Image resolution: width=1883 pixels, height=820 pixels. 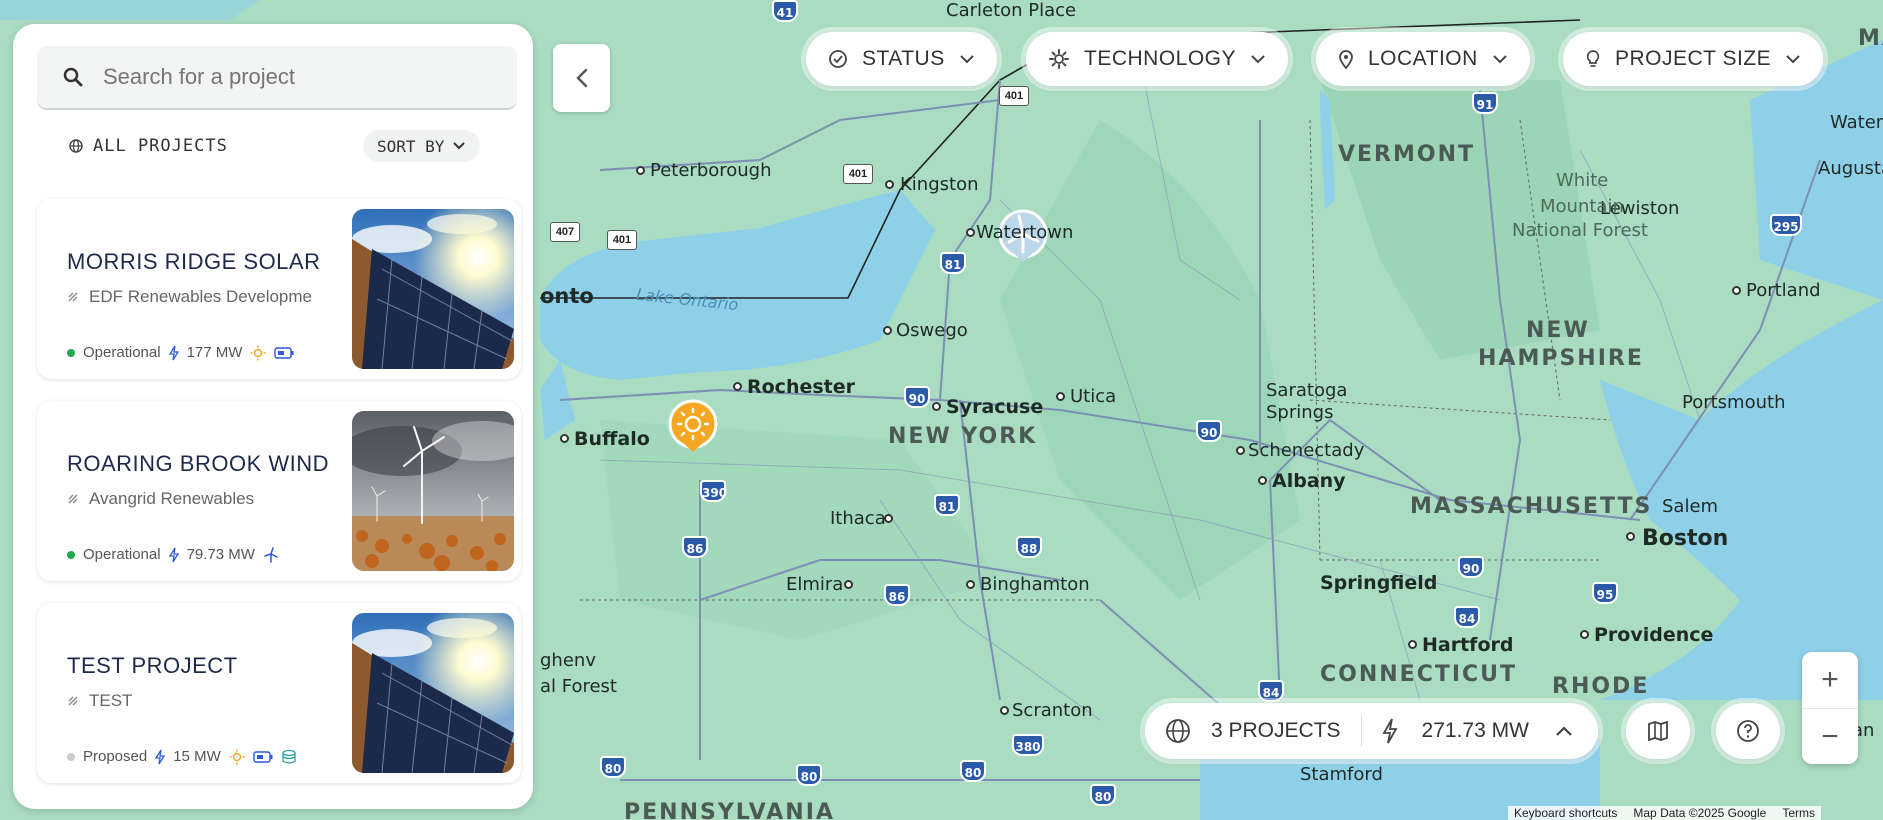 I want to click on state-label: MASSACHUSETTS, so click(x=1531, y=506).